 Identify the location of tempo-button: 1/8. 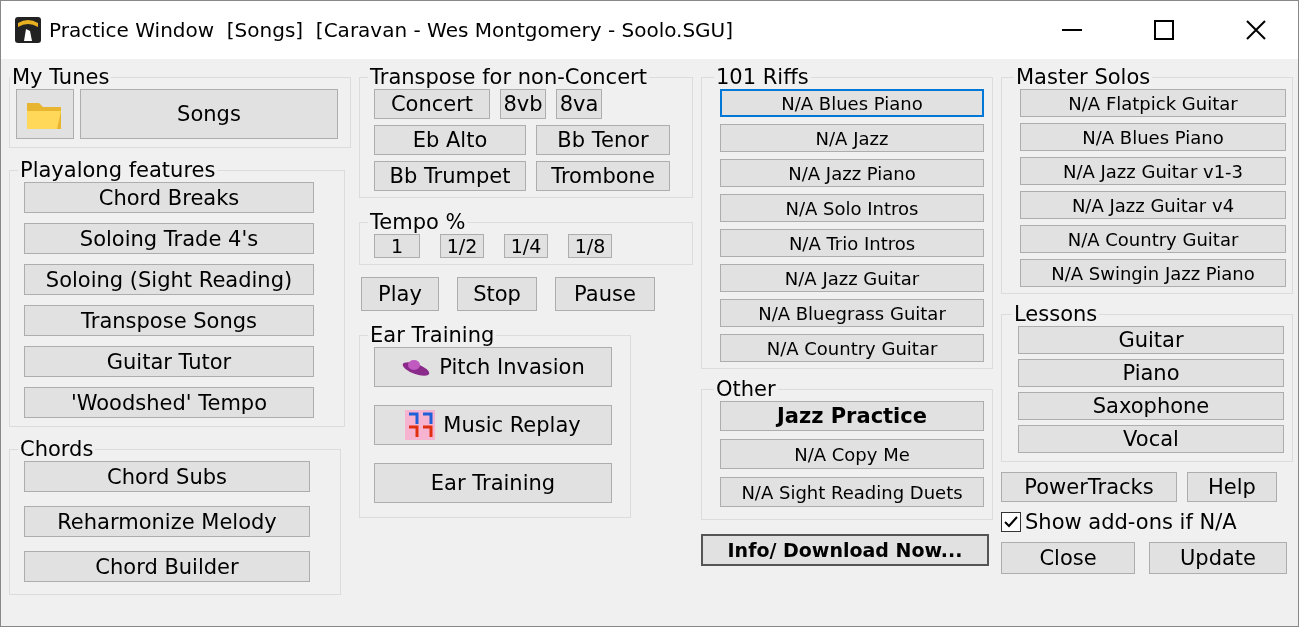
(590, 246).